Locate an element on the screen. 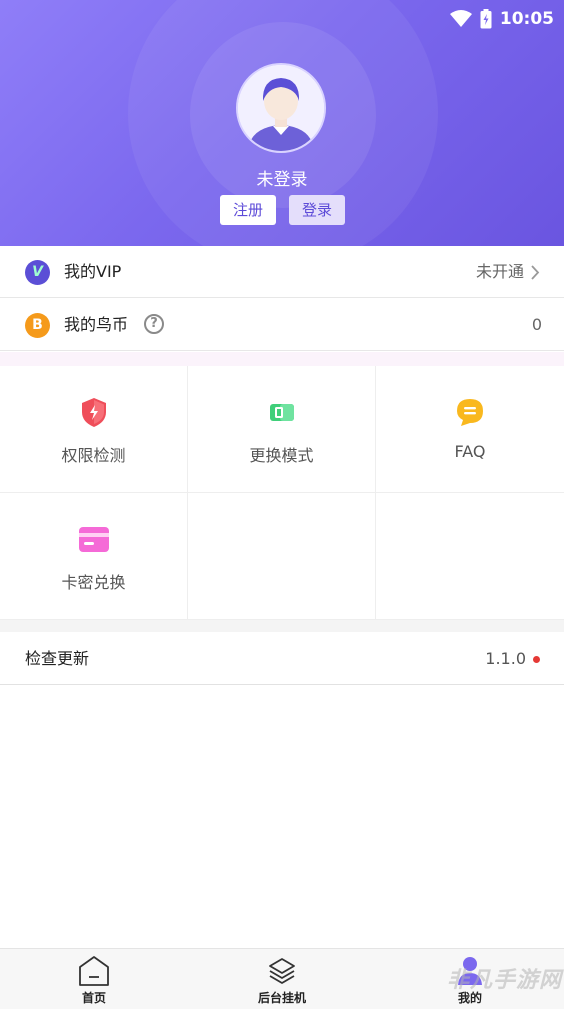  layers-icon is located at coordinates (282, 971).